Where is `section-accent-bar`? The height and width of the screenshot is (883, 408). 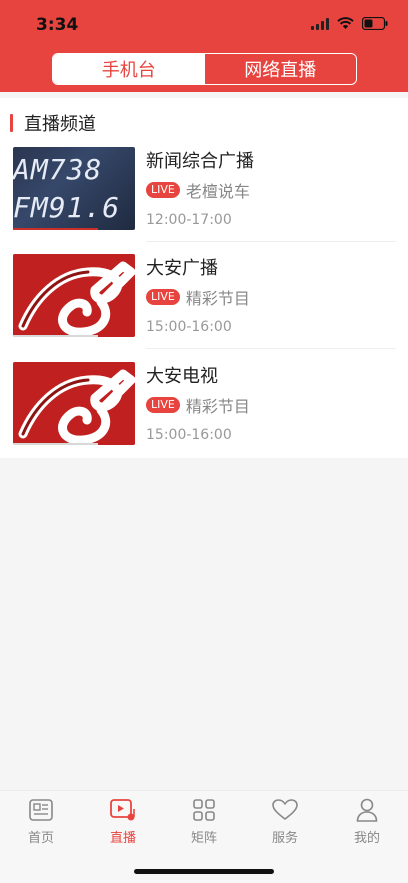
section-accent-bar is located at coordinates (11, 123).